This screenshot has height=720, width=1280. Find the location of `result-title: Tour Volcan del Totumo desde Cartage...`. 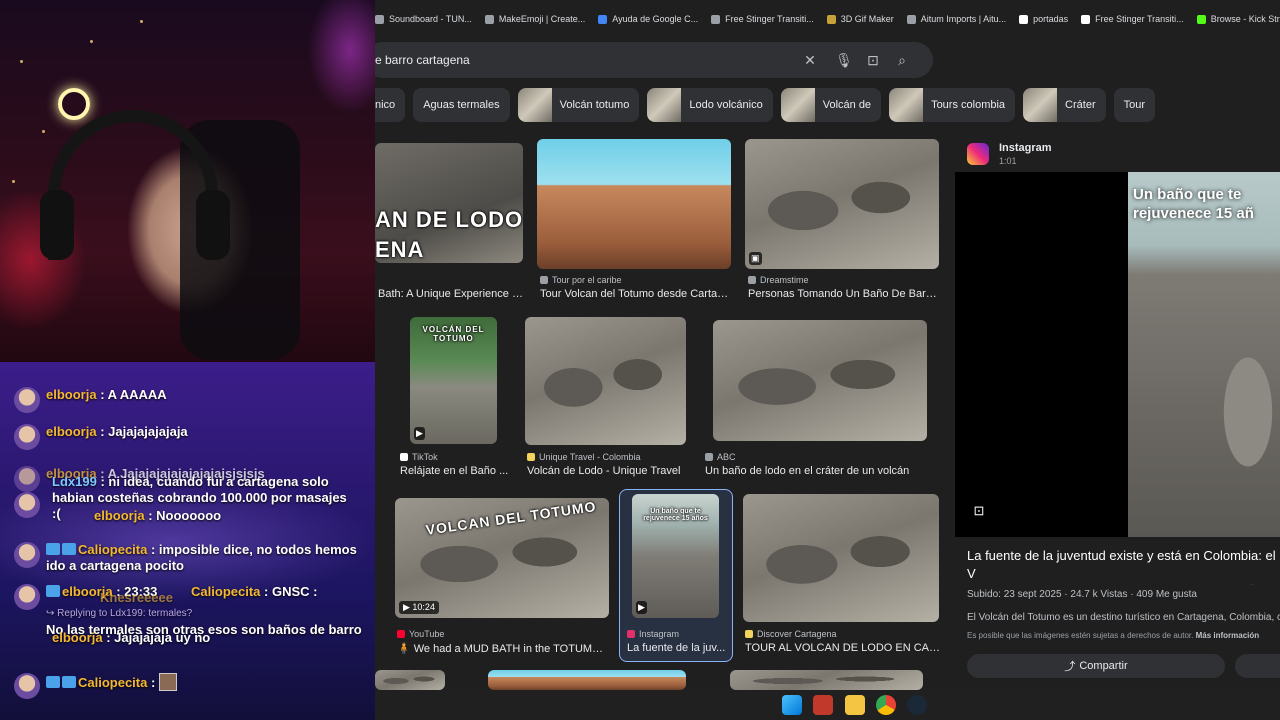

result-title: Tour Volcan del Totumo desde Cartage... is located at coordinates (635, 294).